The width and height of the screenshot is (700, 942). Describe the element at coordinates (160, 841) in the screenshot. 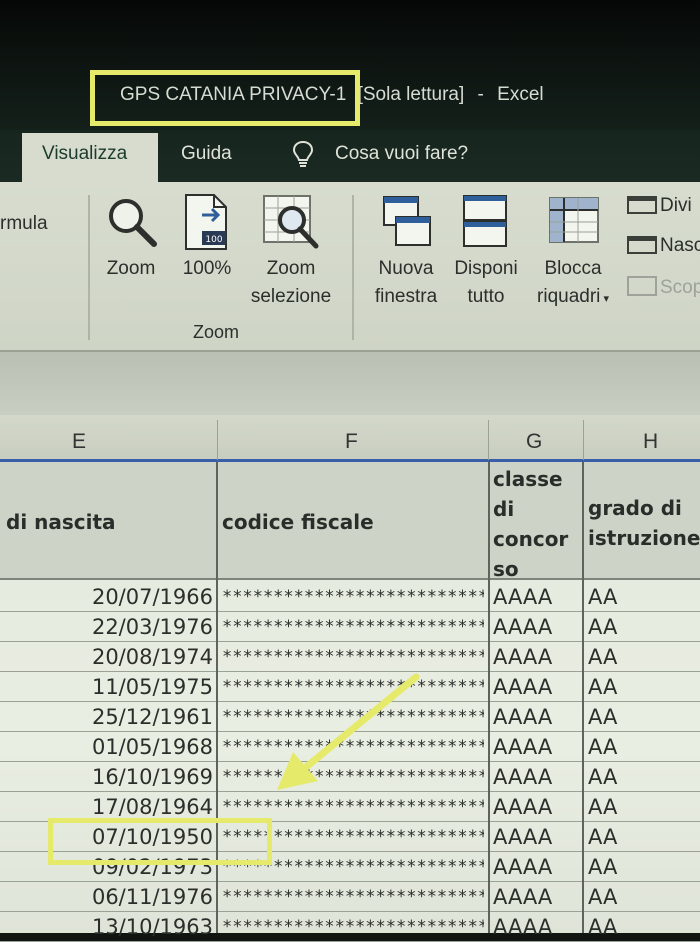

I see `date-highlight-box` at that location.